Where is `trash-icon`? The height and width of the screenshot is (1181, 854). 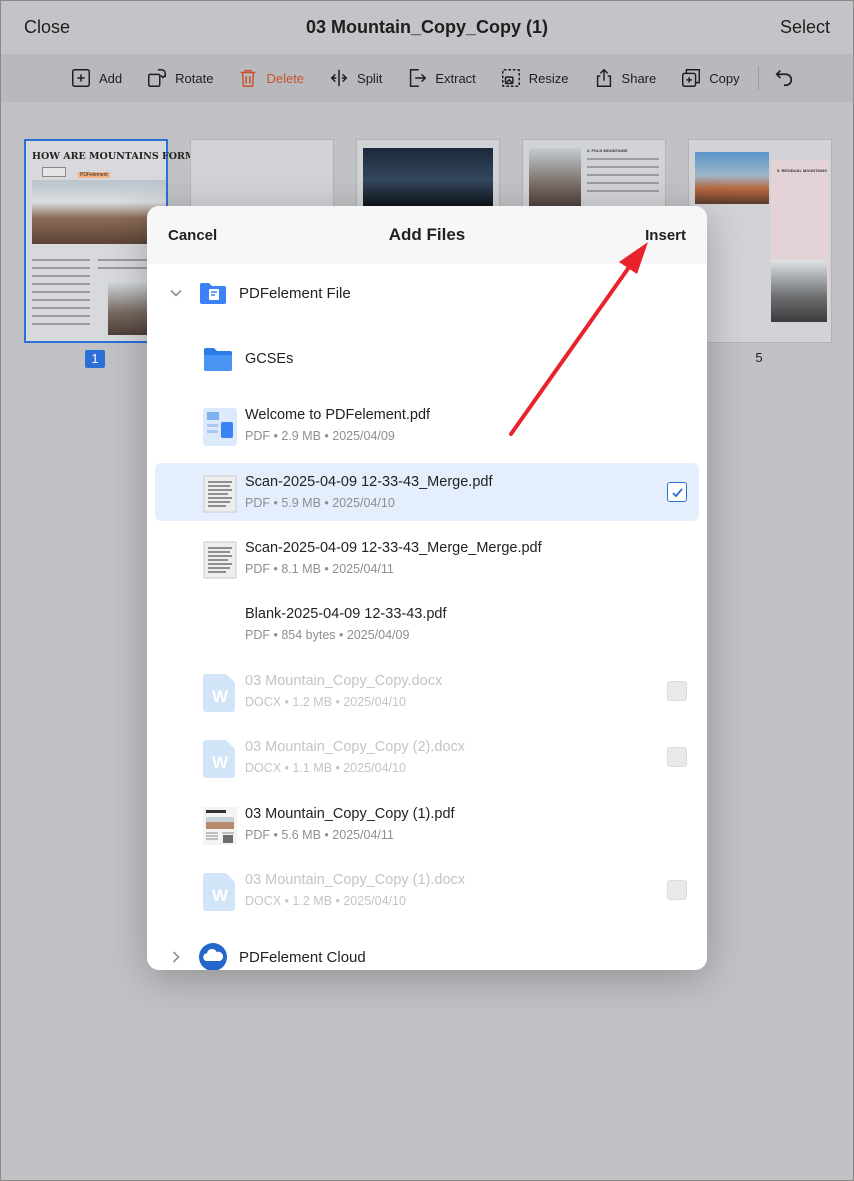 trash-icon is located at coordinates (248, 78).